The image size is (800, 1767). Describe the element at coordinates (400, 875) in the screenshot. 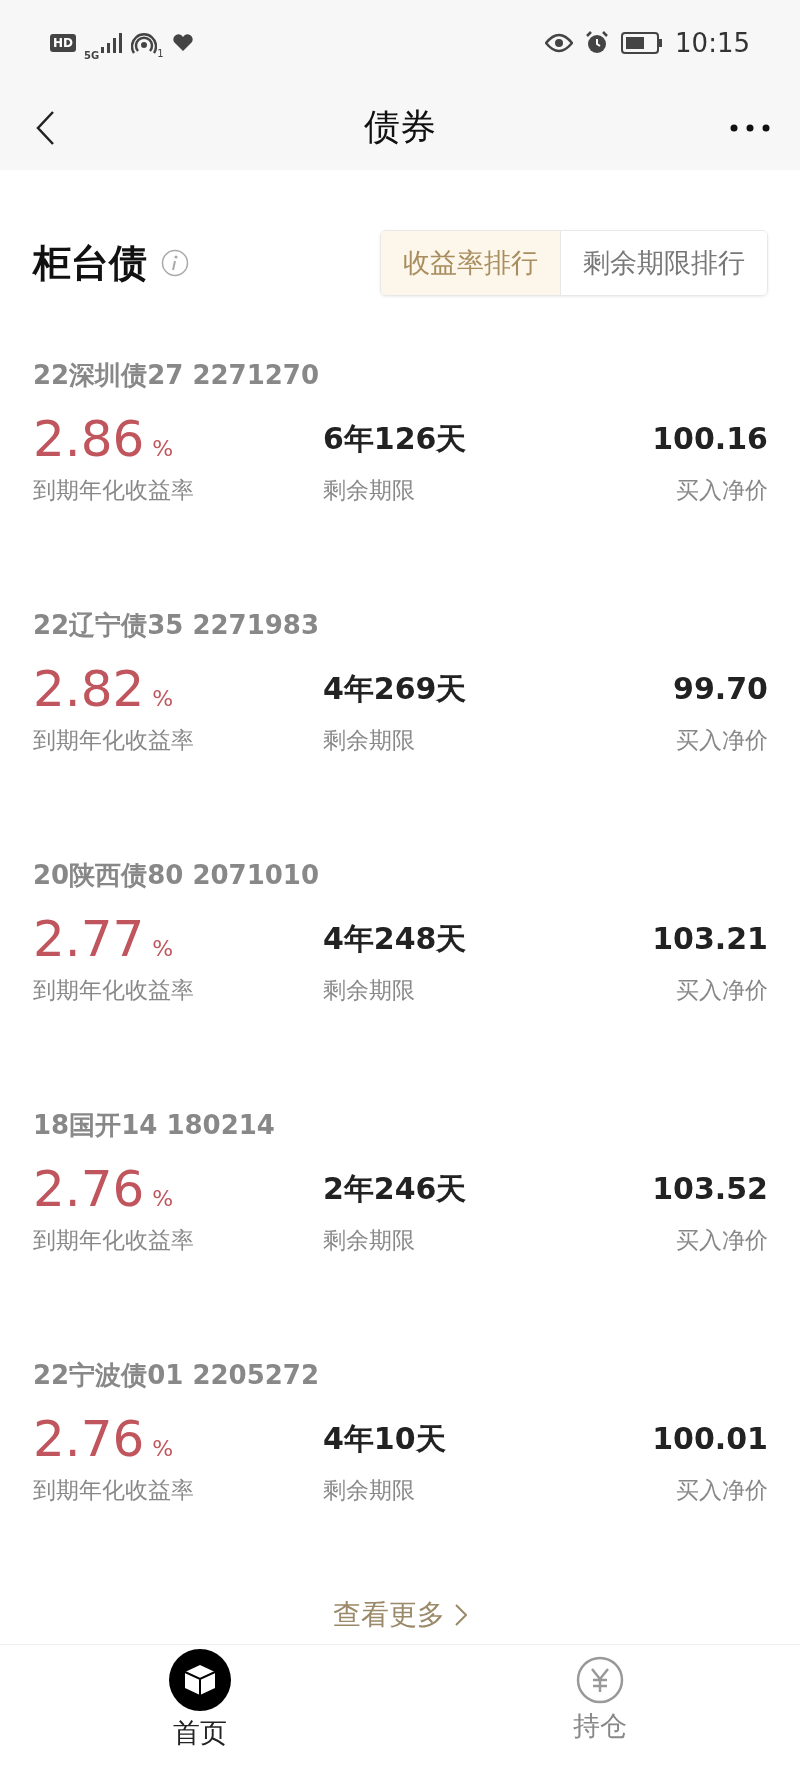

I see `bond-name: 20陕西债80 2071010` at that location.